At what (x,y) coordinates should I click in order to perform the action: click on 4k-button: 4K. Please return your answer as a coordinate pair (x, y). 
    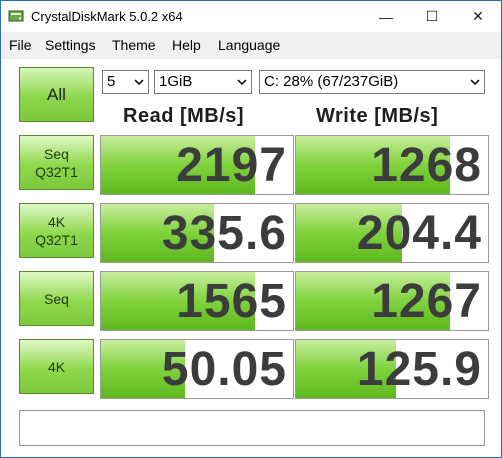
    Looking at the image, I should click on (56, 366).